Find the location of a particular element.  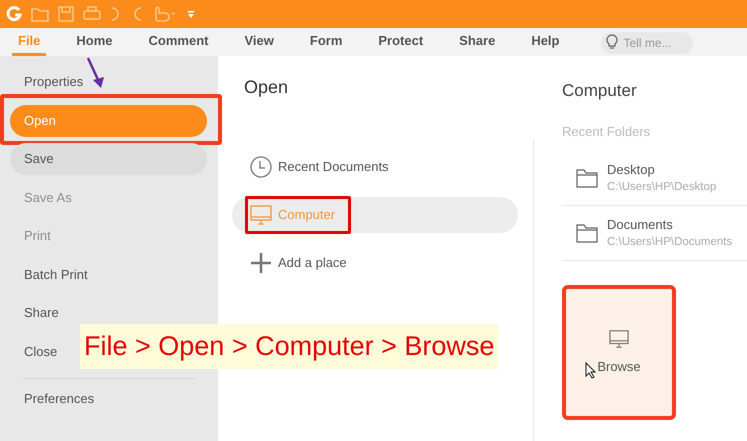

plus-icon is located at coordinates (261, 263).